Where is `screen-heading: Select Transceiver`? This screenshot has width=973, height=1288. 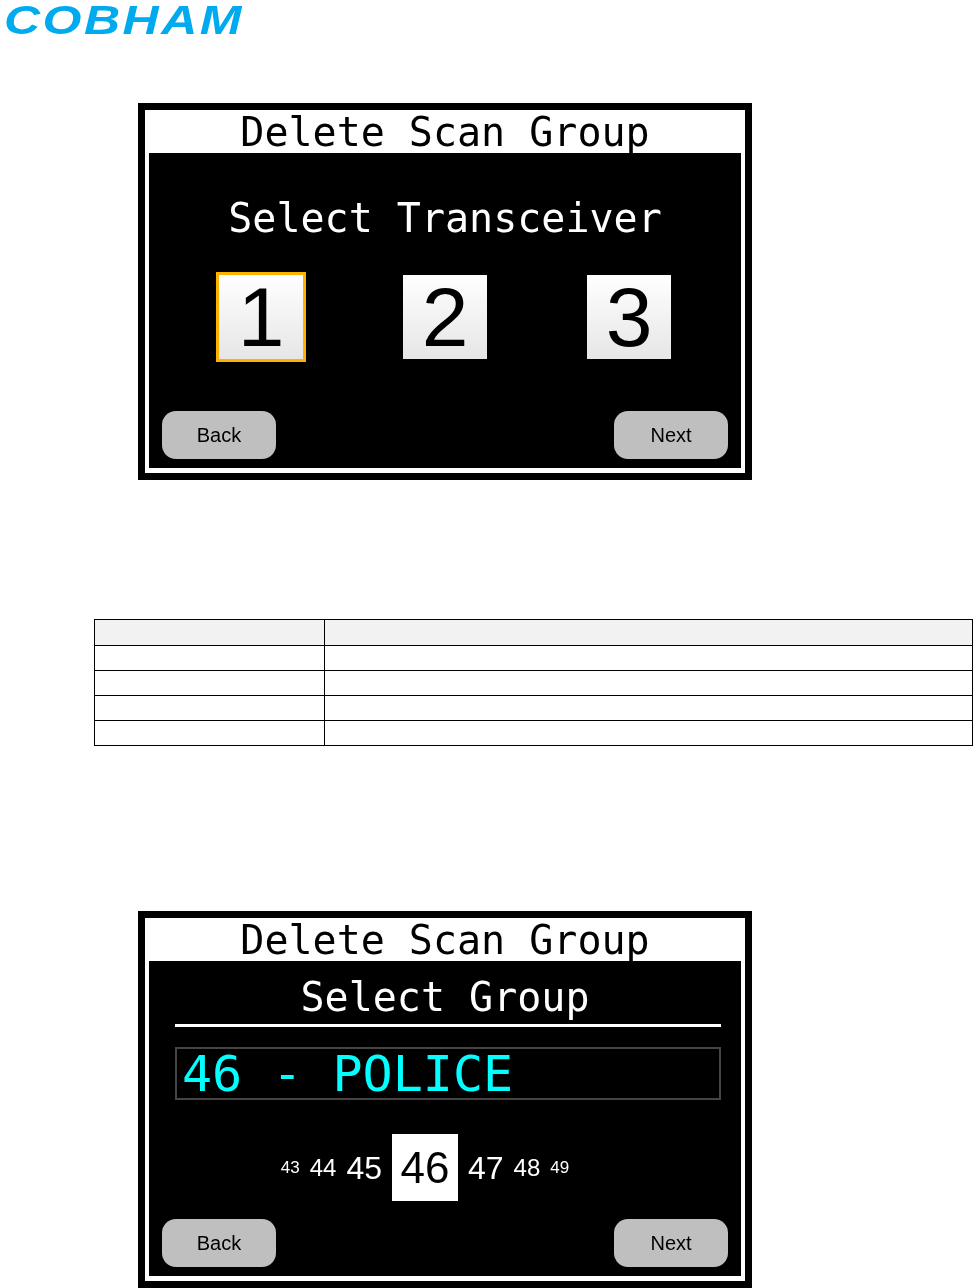 screen-heading: Select Transceiver is located at coordinates (445, 218).